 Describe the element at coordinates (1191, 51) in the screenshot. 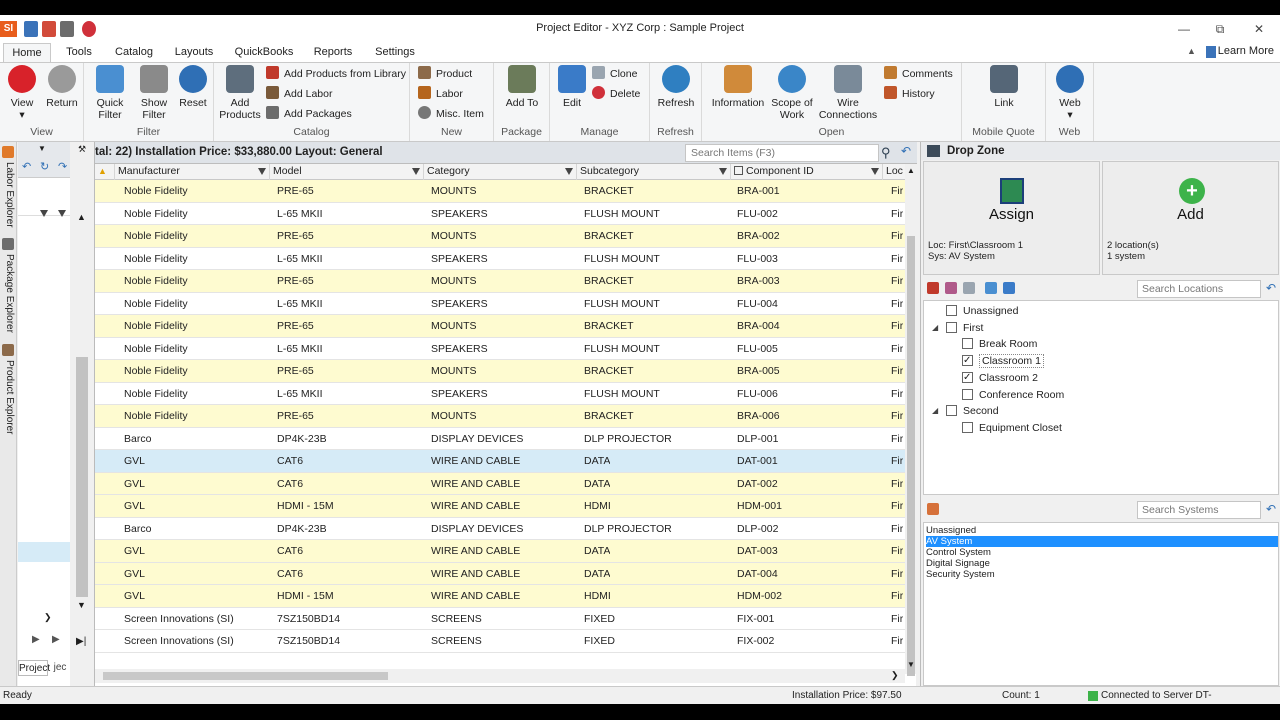

I see `collapse-ribbon-icon: ▲` at that location.